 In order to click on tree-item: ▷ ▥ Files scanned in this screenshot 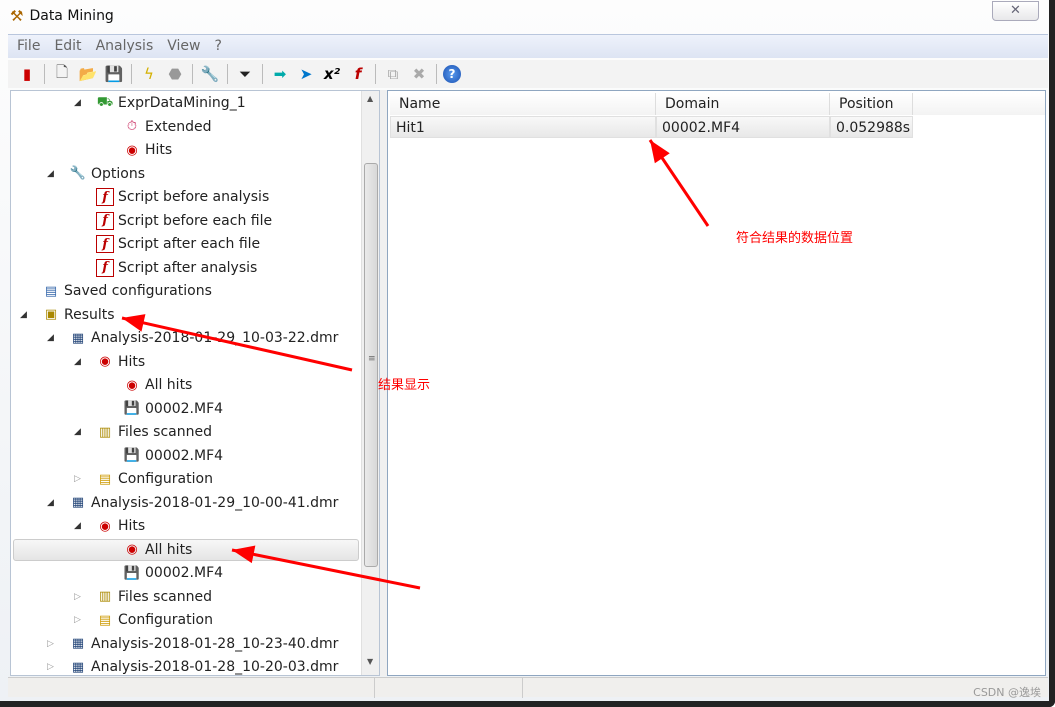, I will do `click(143, 597)`.